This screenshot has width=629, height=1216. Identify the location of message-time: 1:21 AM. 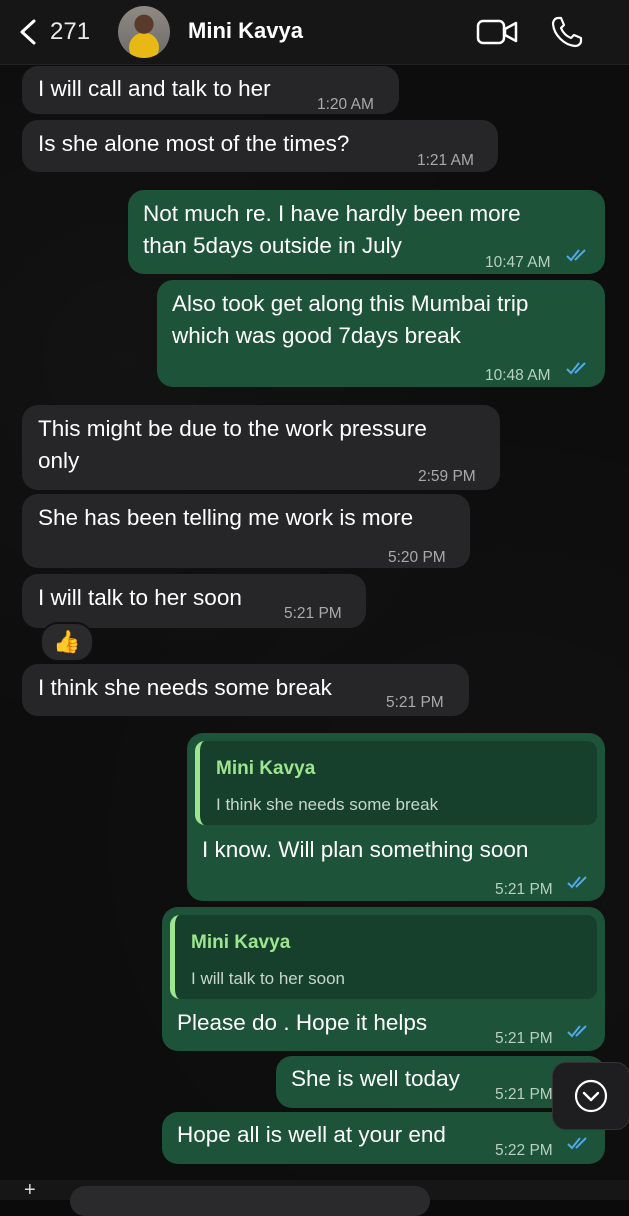
(445, 160).